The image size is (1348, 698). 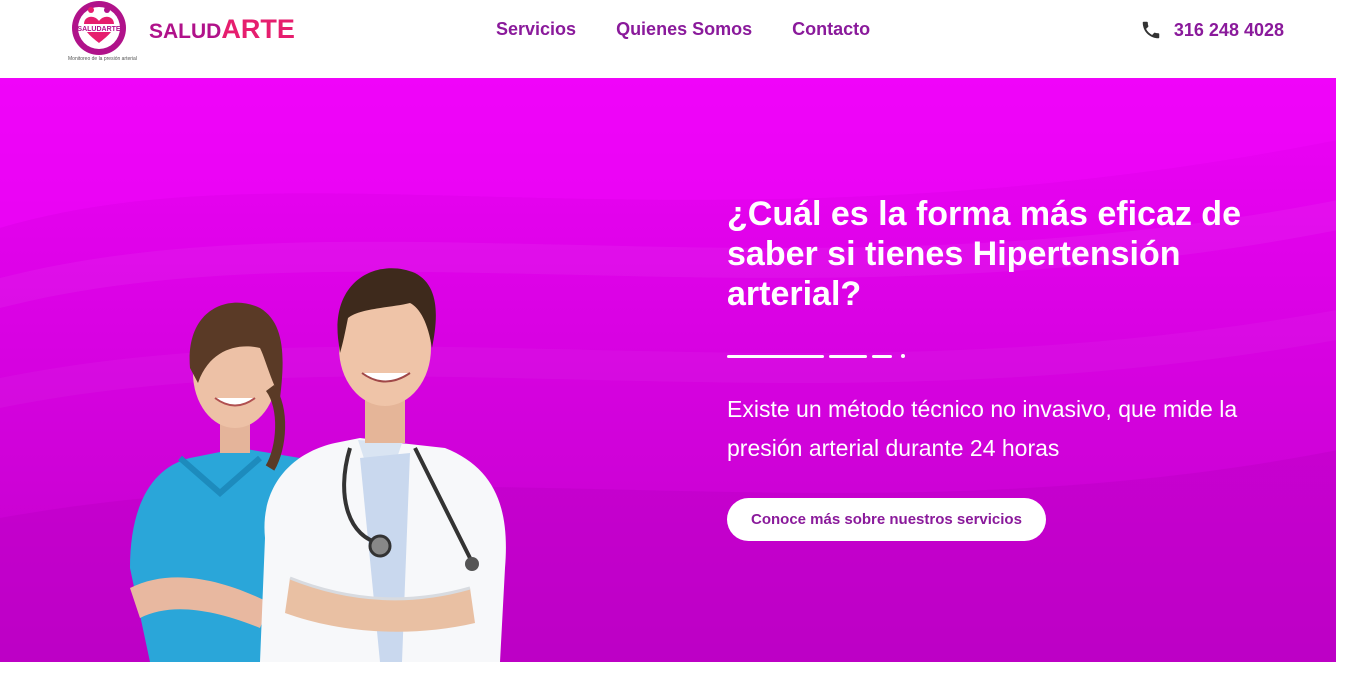 I want to click on brand-name: SALUDARTE, so click(x=222, y=29).